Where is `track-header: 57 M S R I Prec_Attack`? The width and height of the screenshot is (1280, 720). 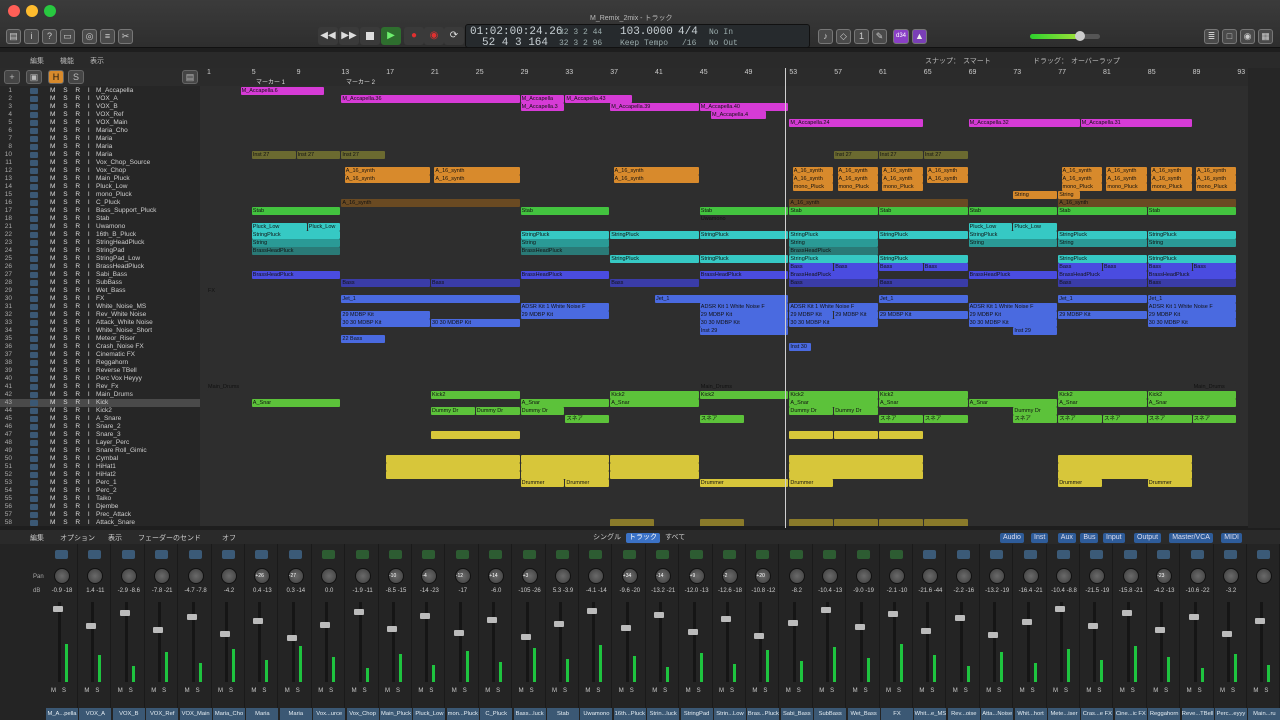
track-header: 57 M S R I Prec_Attack is located at coordinates (100, 515).